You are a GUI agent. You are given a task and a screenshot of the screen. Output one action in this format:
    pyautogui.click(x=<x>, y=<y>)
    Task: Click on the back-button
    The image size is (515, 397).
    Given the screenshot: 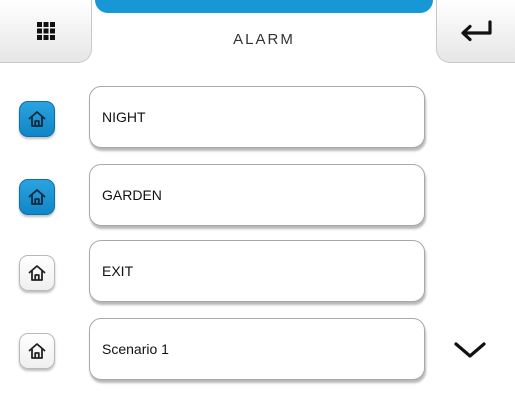 What is the action you would take?
    pyautogui.click(x=475, y=31)
    